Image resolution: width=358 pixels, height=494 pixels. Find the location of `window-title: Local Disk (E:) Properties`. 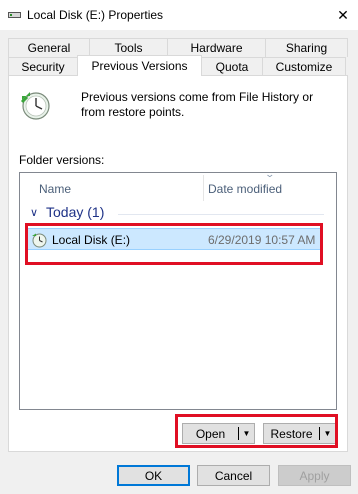

window-title: Local Disk (E:) Properties is located at coordinates (95, 15).